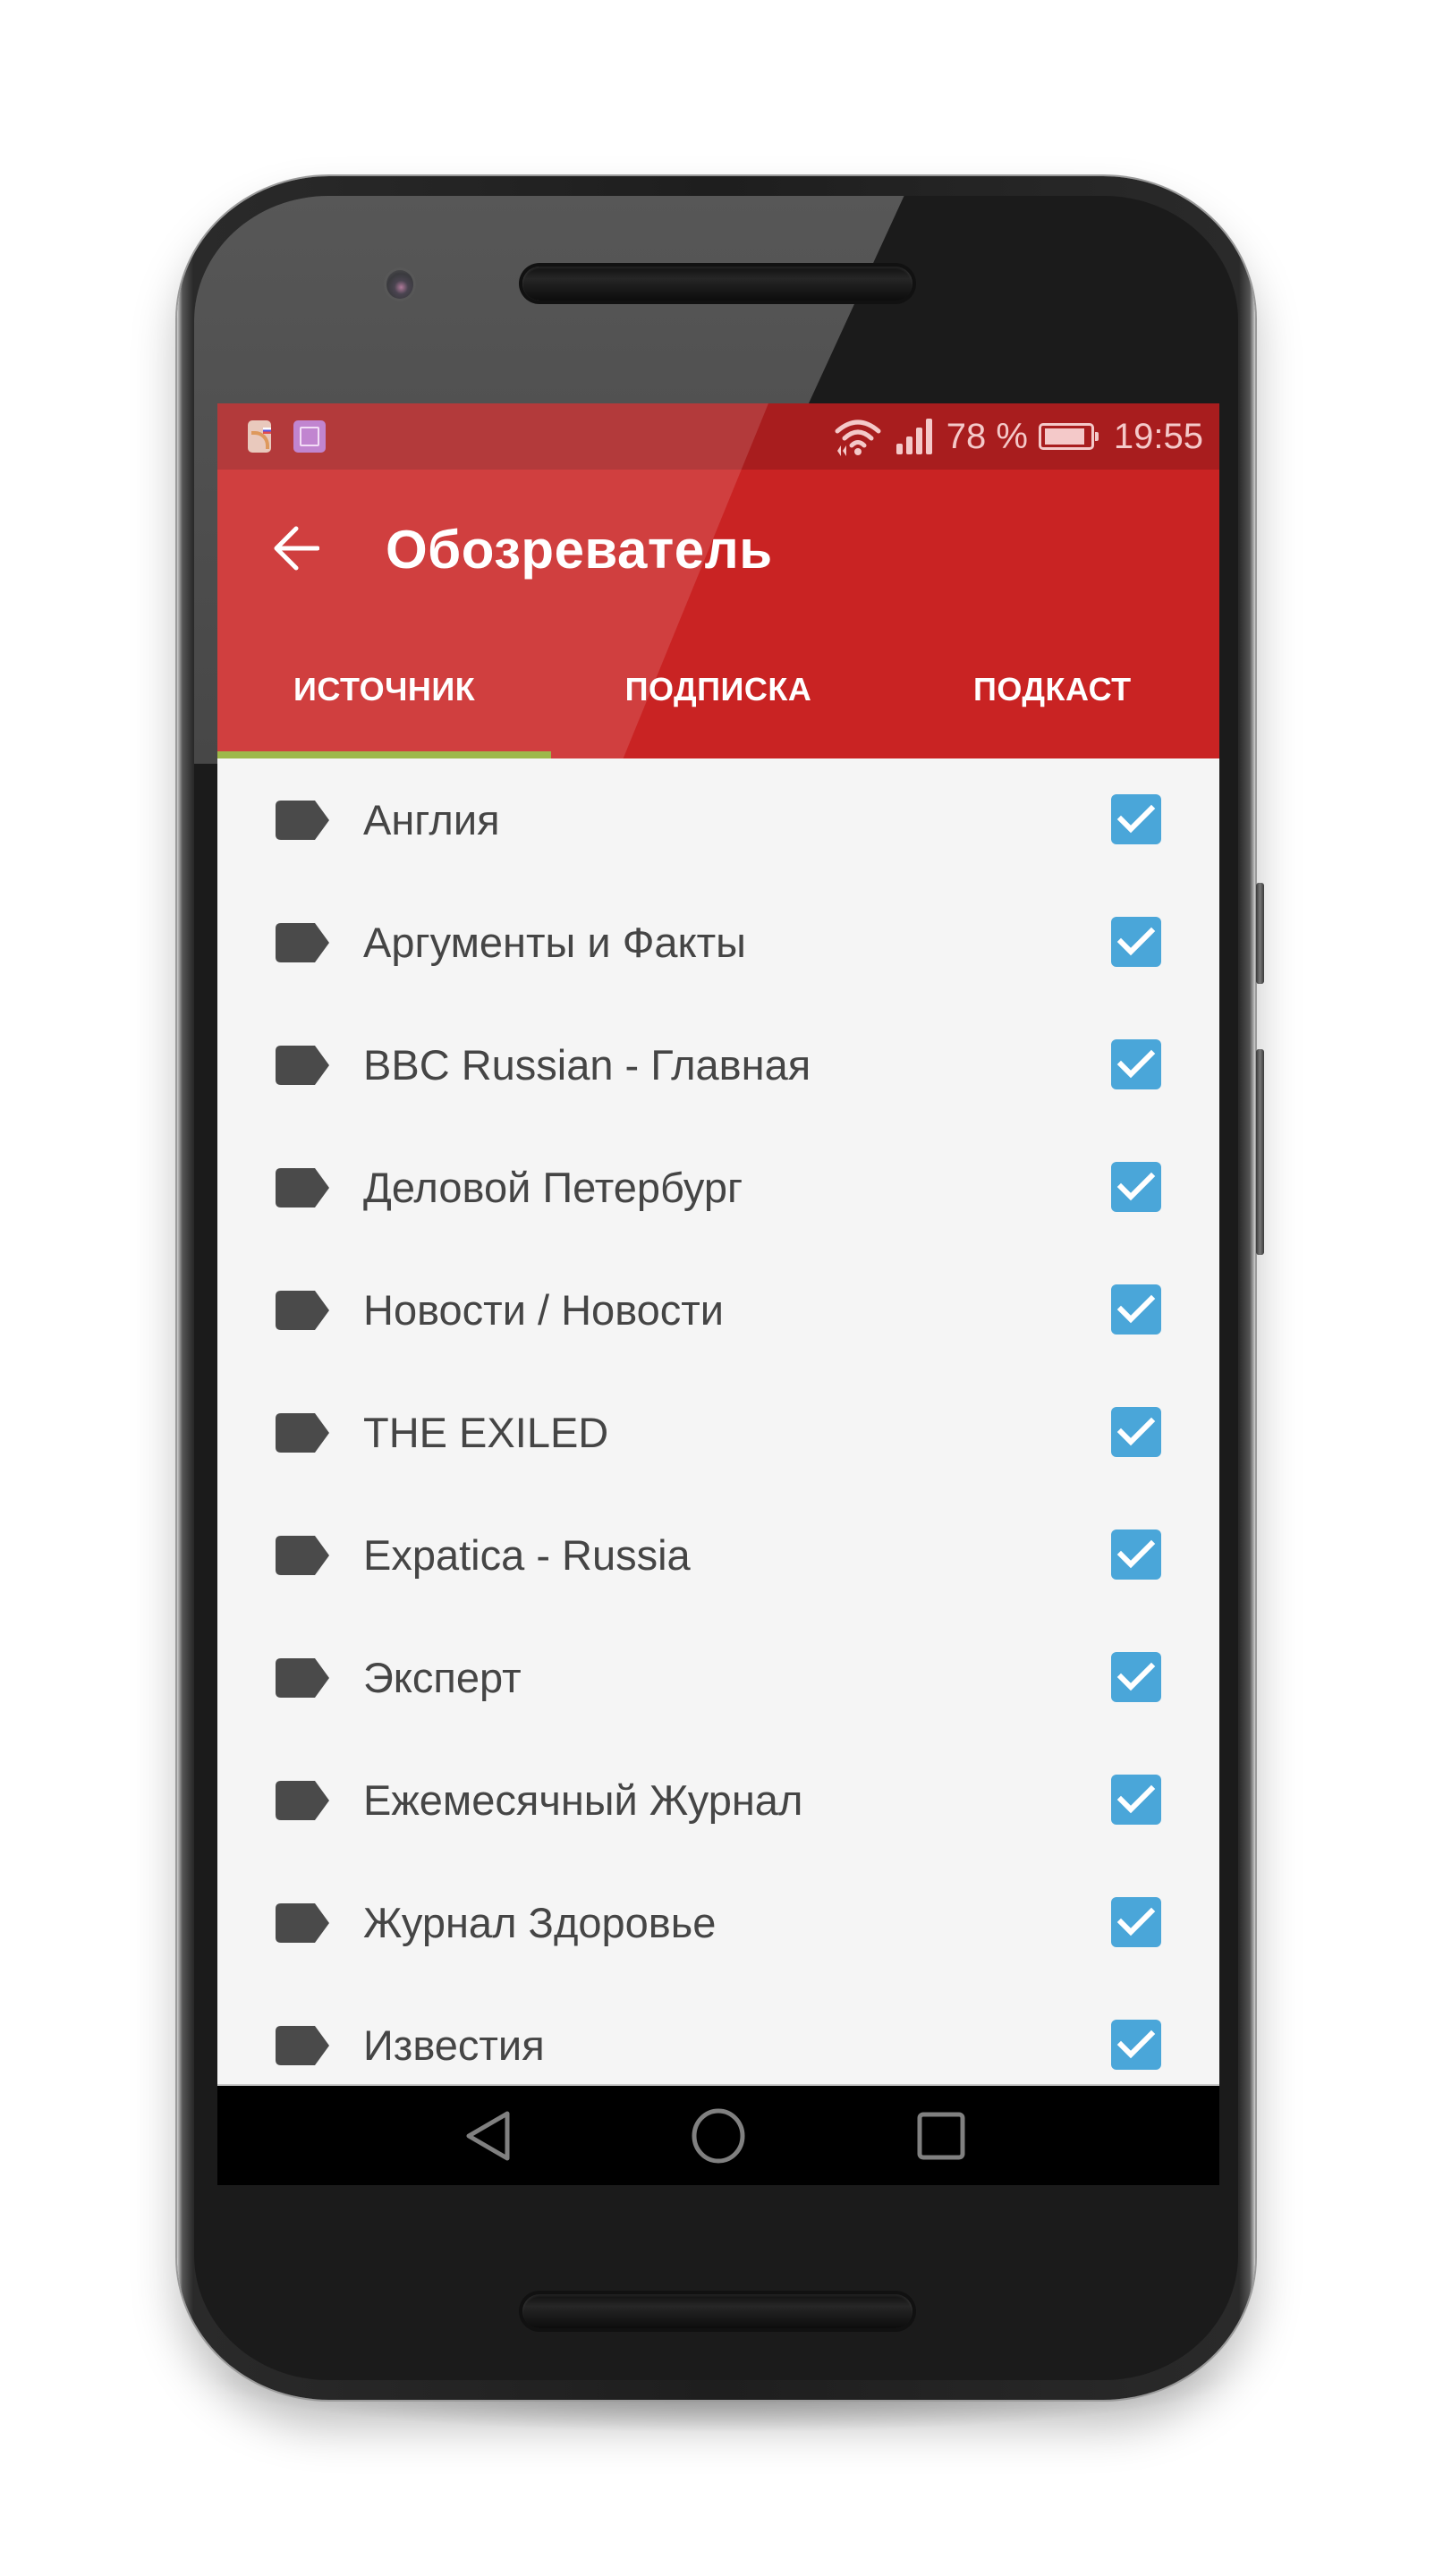 The width and height of the screenshot is (1443, 2576). I want to click on list-item: Англия, so click(718, 819).